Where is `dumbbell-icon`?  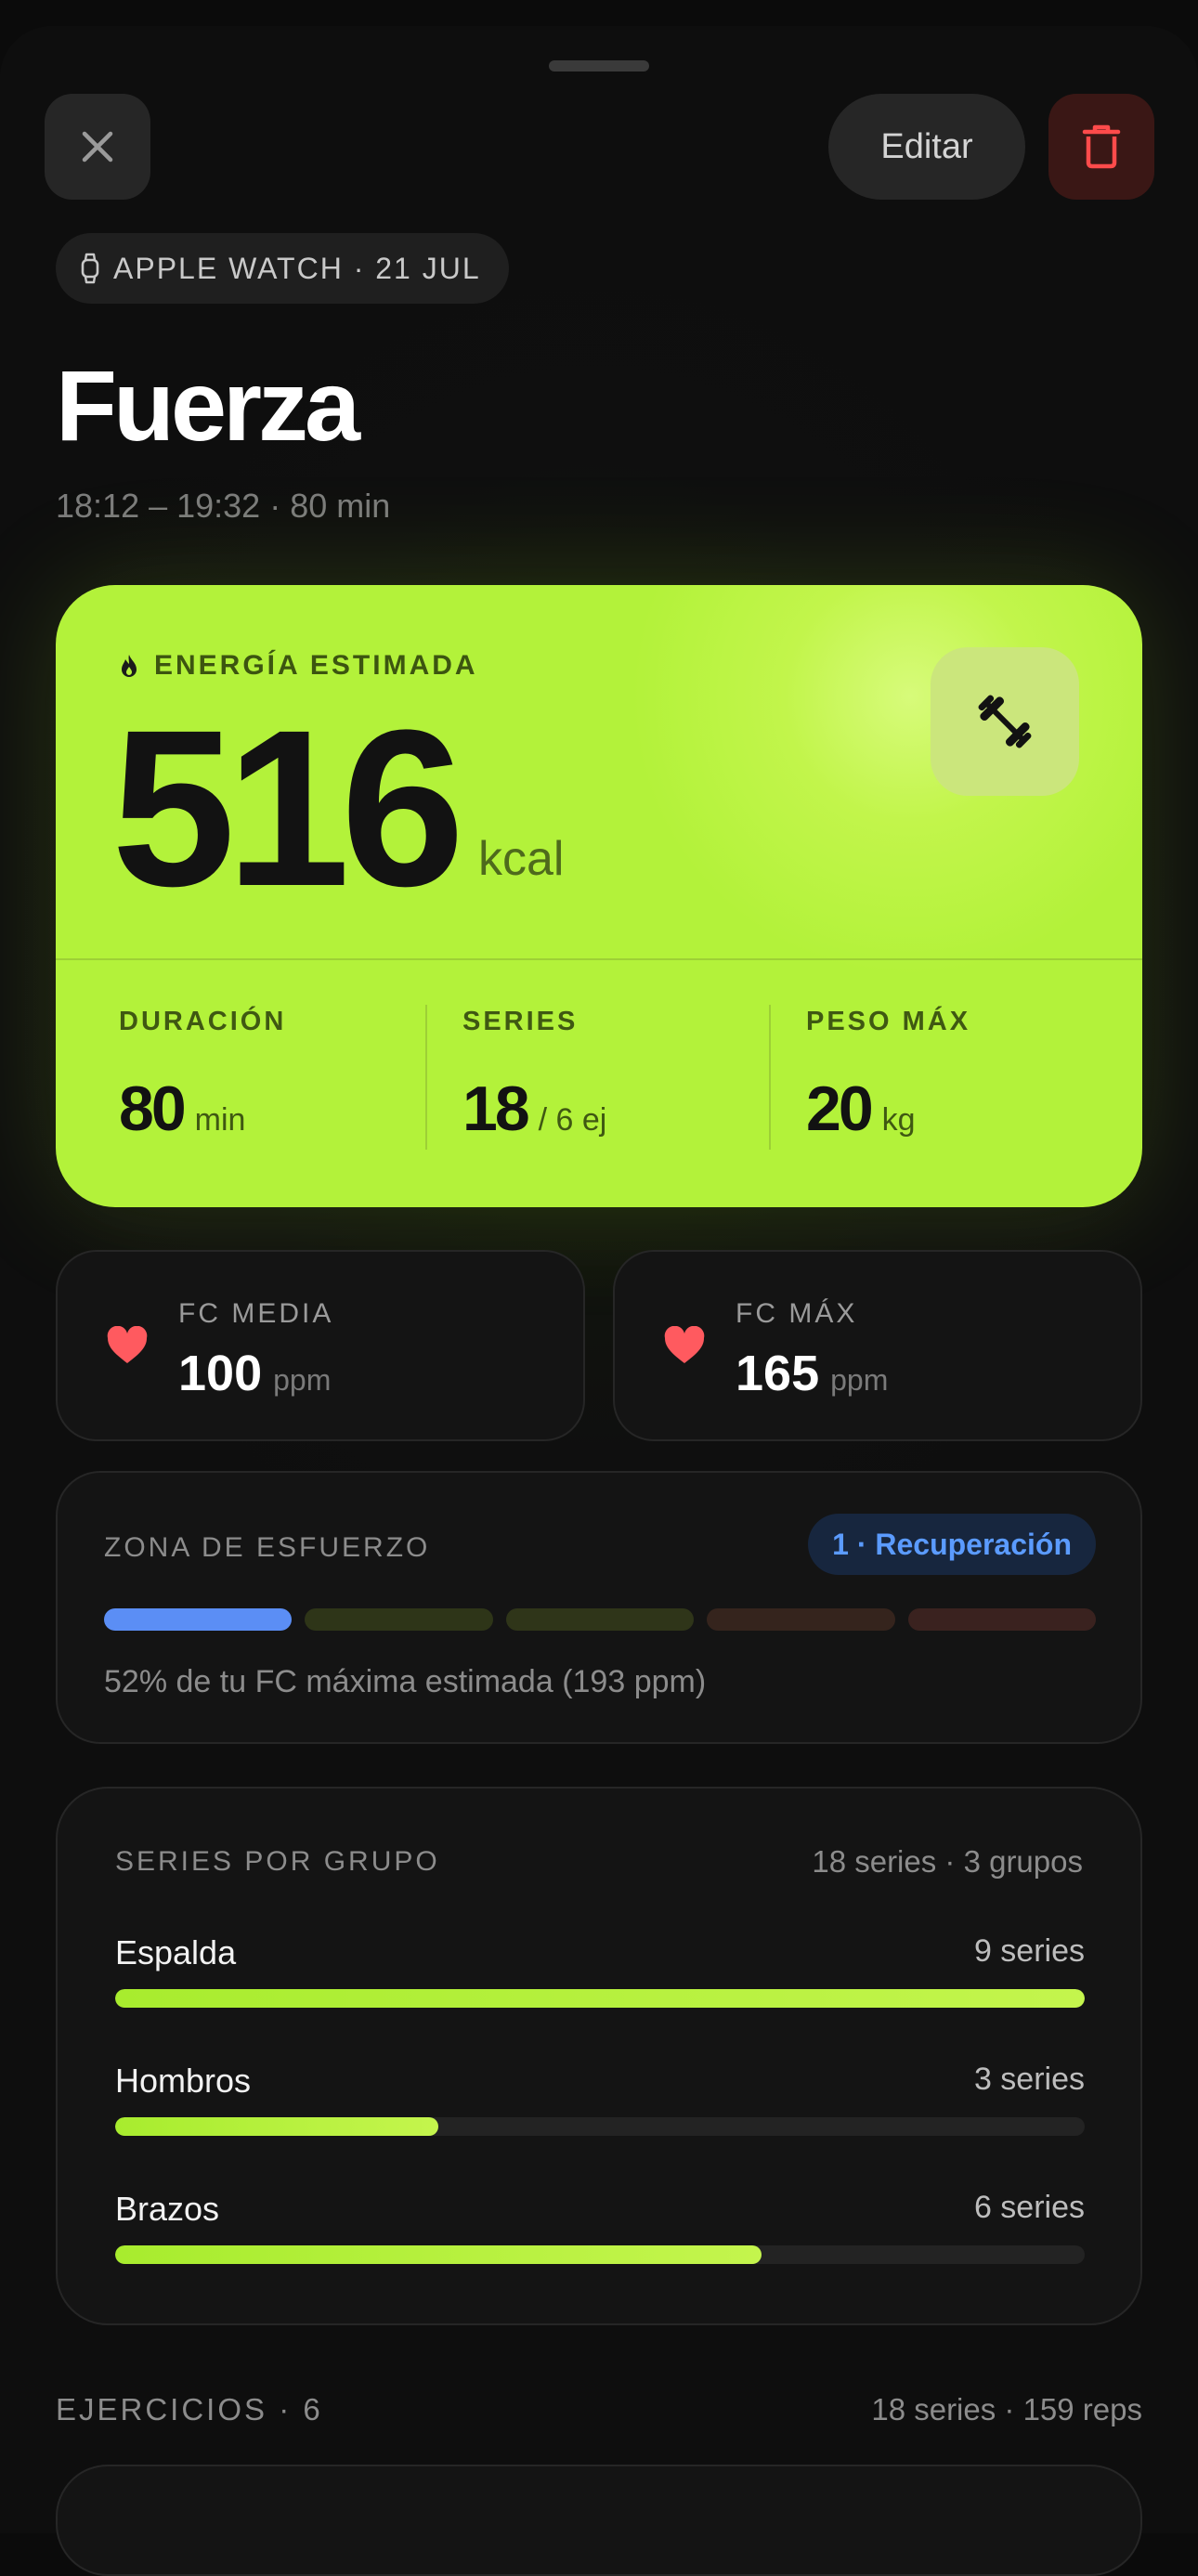
dumbbell-icon is located at coordinates (1005, 722).